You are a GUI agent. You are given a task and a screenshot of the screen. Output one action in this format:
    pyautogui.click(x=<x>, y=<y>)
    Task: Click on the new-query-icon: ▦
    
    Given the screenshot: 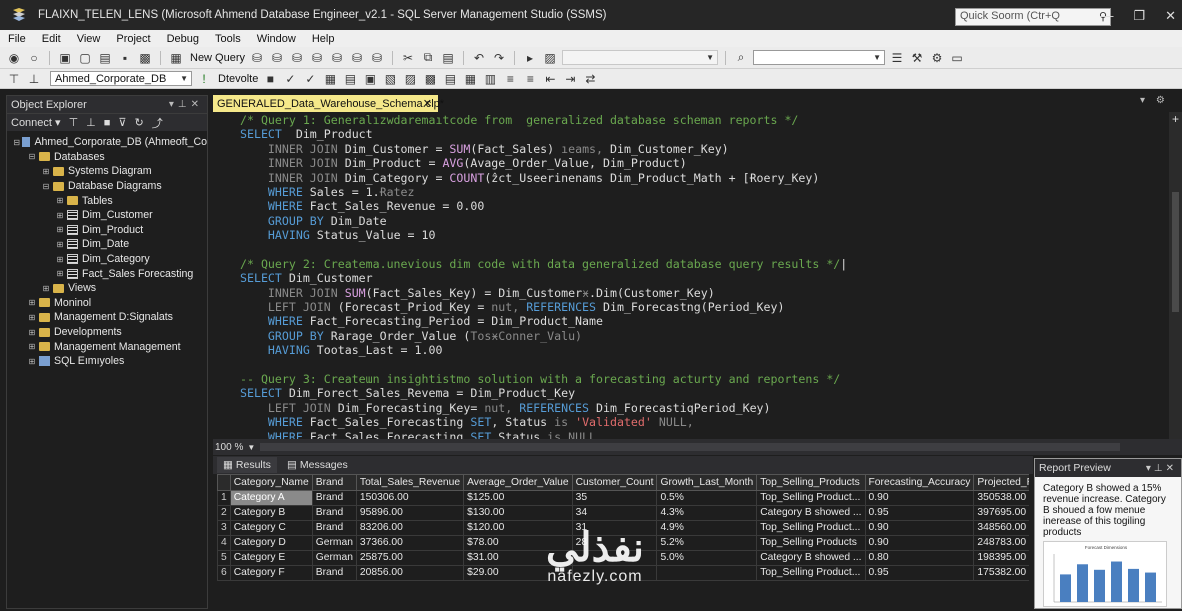 What is the action you would take?
    pyautogui.click(x=176, y=58)
    